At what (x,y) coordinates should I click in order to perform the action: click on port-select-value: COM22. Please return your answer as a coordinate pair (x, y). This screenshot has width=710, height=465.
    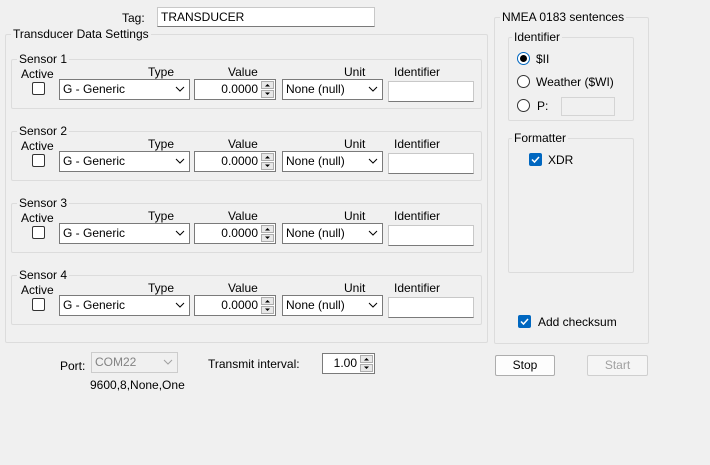
    Looking at the image, I should click on (116, 362).